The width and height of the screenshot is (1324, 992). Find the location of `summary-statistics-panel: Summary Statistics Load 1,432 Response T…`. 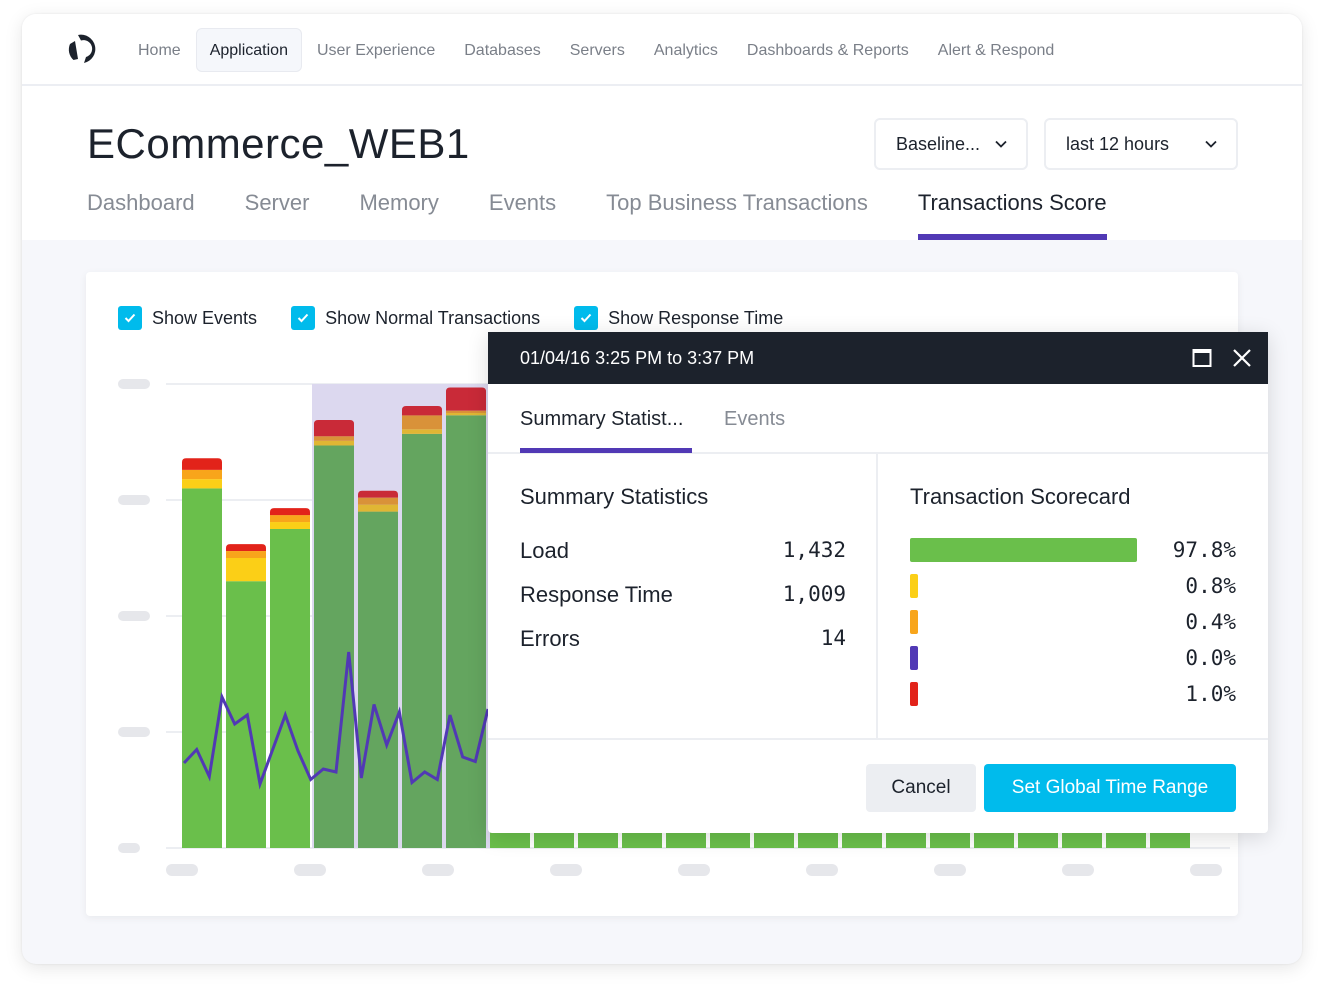

summary-statistics-panel: Summary Statistics Load 1,432 Response T… is located at coordinates (683, 596).